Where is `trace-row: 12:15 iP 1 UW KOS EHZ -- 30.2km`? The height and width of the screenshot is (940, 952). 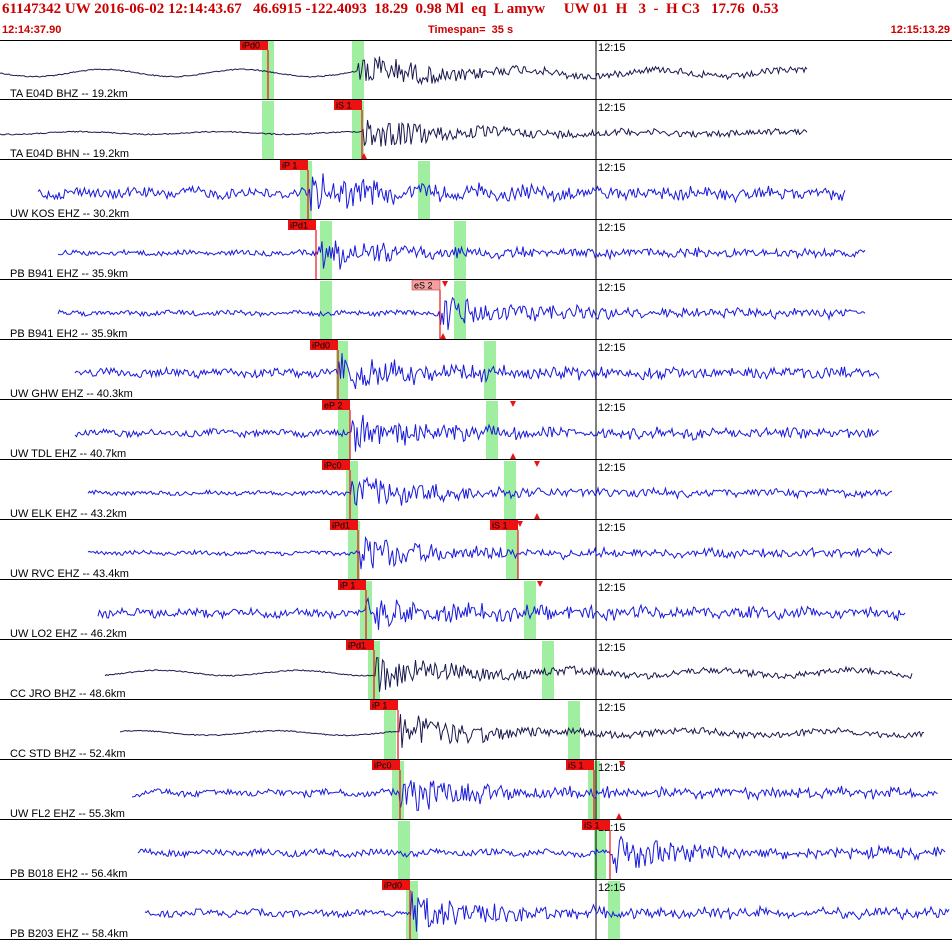
trace-row: 12:15 iP 1 UW KOS EHZ -- 30.2km is located at coordinates (476, 190).